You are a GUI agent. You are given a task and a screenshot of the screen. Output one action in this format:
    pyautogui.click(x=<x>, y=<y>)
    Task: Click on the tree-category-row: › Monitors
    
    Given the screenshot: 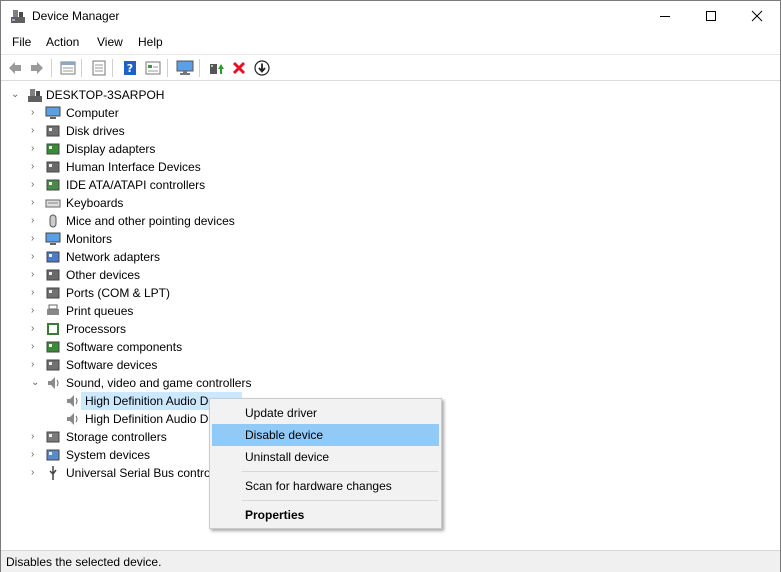 What is the action you would take?
    pyautogui.click(x=161, y=239)
    